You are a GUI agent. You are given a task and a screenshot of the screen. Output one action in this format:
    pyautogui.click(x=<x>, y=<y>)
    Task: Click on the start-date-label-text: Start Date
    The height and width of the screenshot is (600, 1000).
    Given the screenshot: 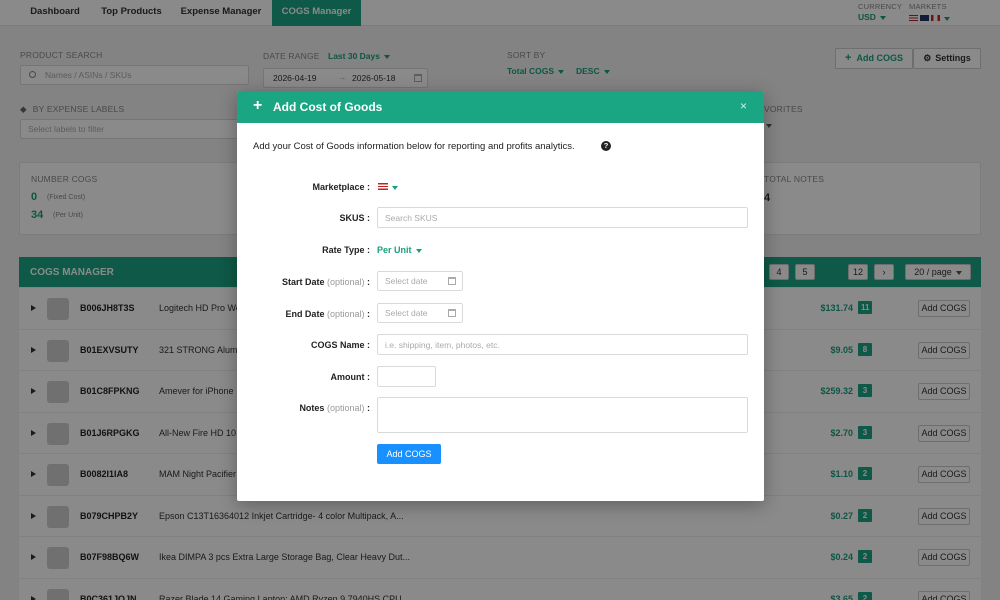 What is the action you would take?
    pyautogui.click(x=303, y=282)
    